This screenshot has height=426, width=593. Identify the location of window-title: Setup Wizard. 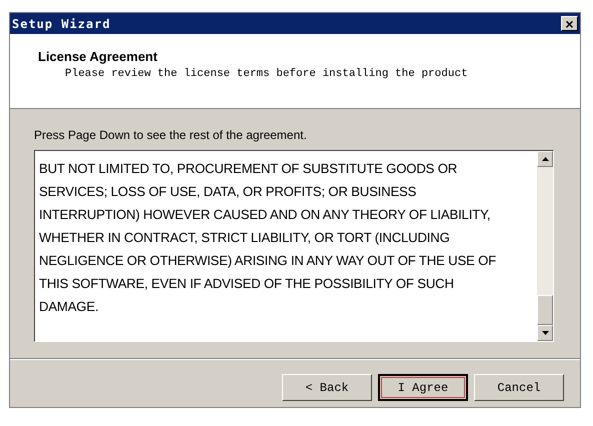
(61, 24).